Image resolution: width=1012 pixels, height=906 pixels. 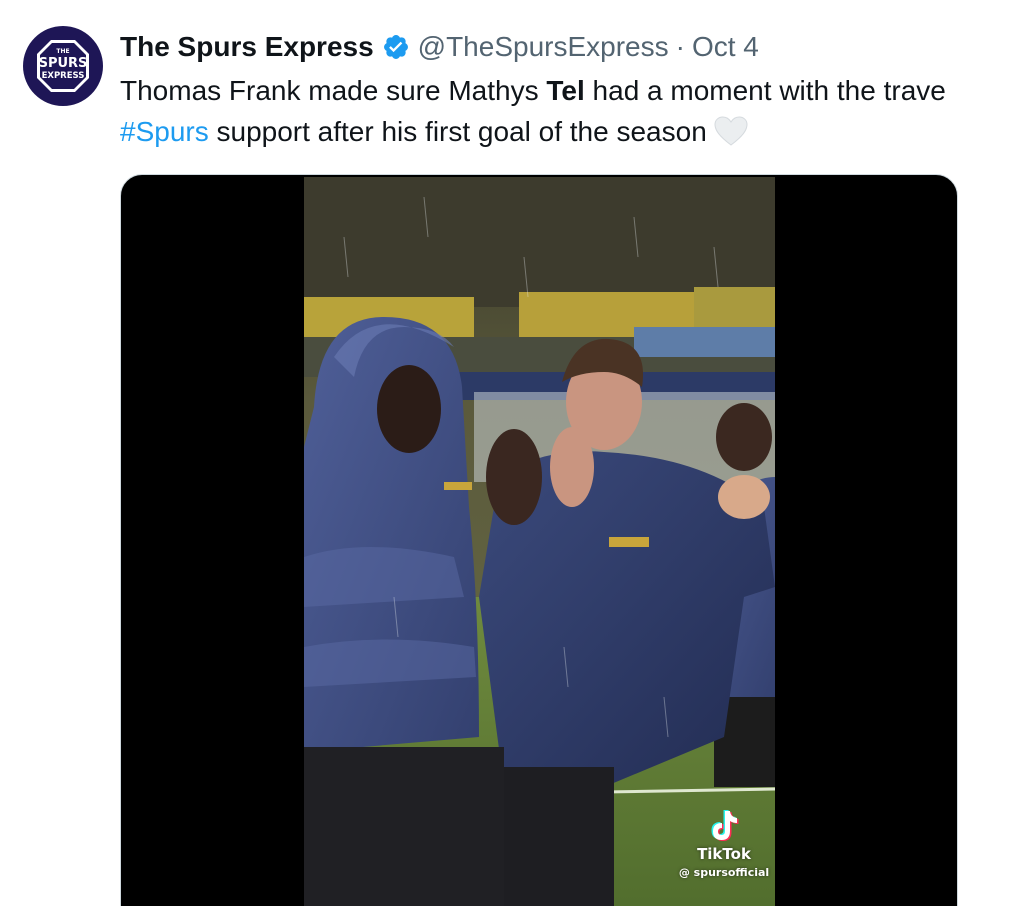 I want to click on avatar: THE SPURS EXPRESS, so click(x=63, y=66).